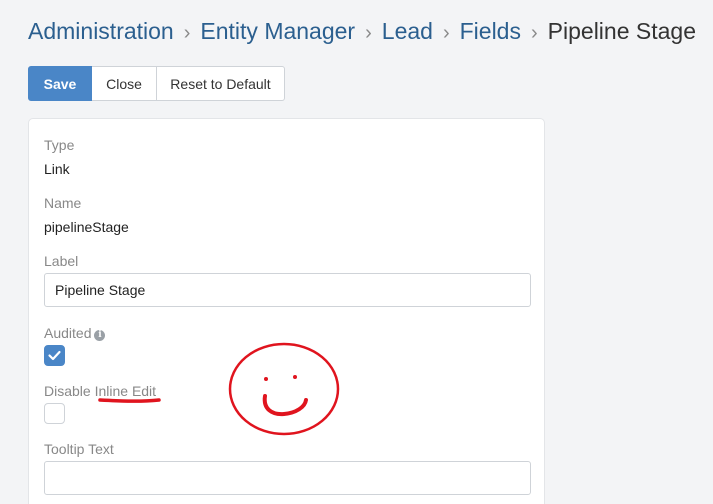  What do you see at coordinates (490, 31) in the screenshot?
I see `breadcrumb-link-fields: Fields` at bounding box center [490, 31].